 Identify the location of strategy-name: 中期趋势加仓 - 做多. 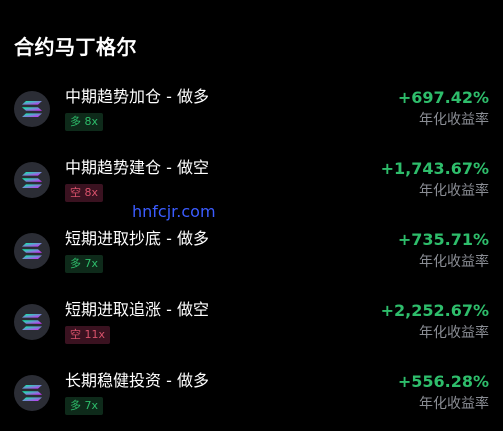
(137, 96).